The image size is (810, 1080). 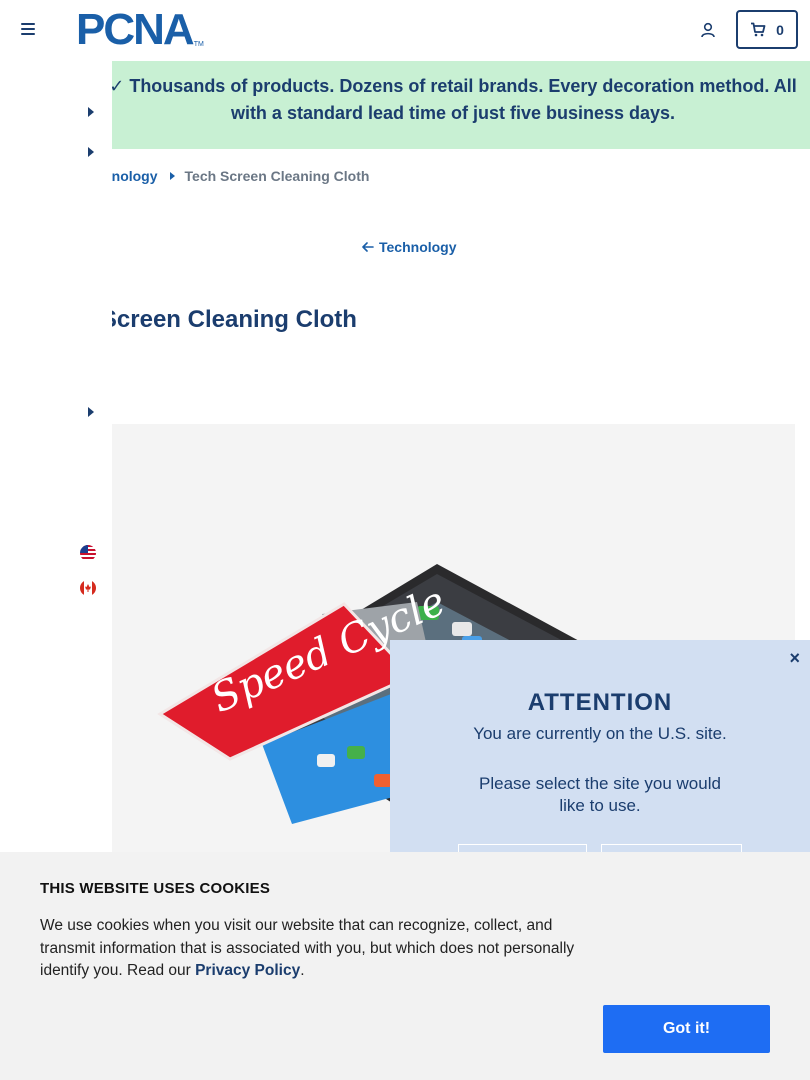 I want to click on modal-title: ATTENTION, so click(x=600, y=702).